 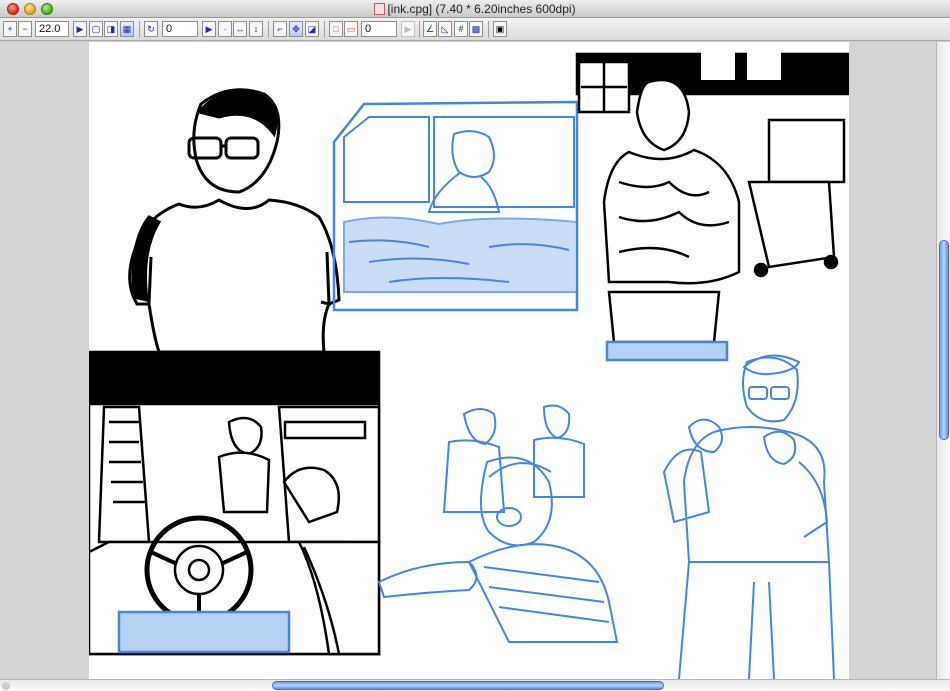 I want to click on crop-icon: ⌐, so click(x=280, y=29).